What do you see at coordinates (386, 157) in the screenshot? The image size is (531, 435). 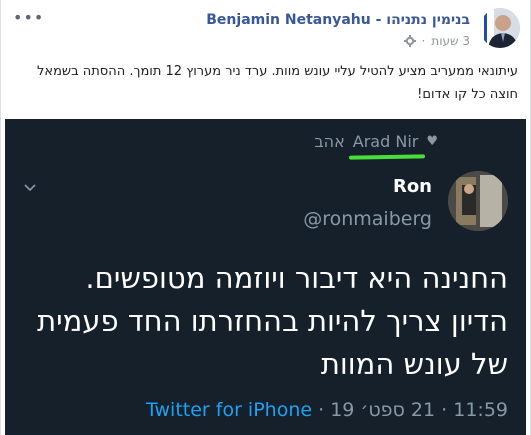 I see `highlight-underline` at bounding box center [386, 157].